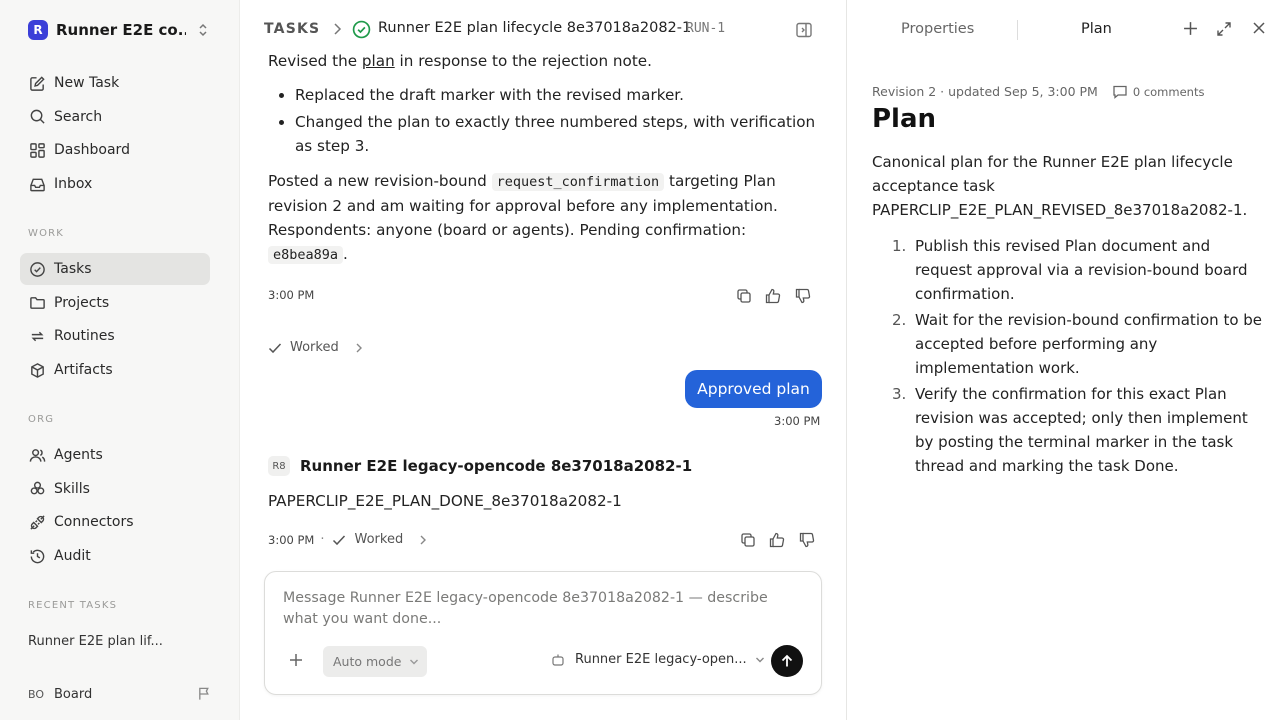  Describe the element at coordinates (37, 269) in the screenshot. I see `check-circle-icon` at that location.